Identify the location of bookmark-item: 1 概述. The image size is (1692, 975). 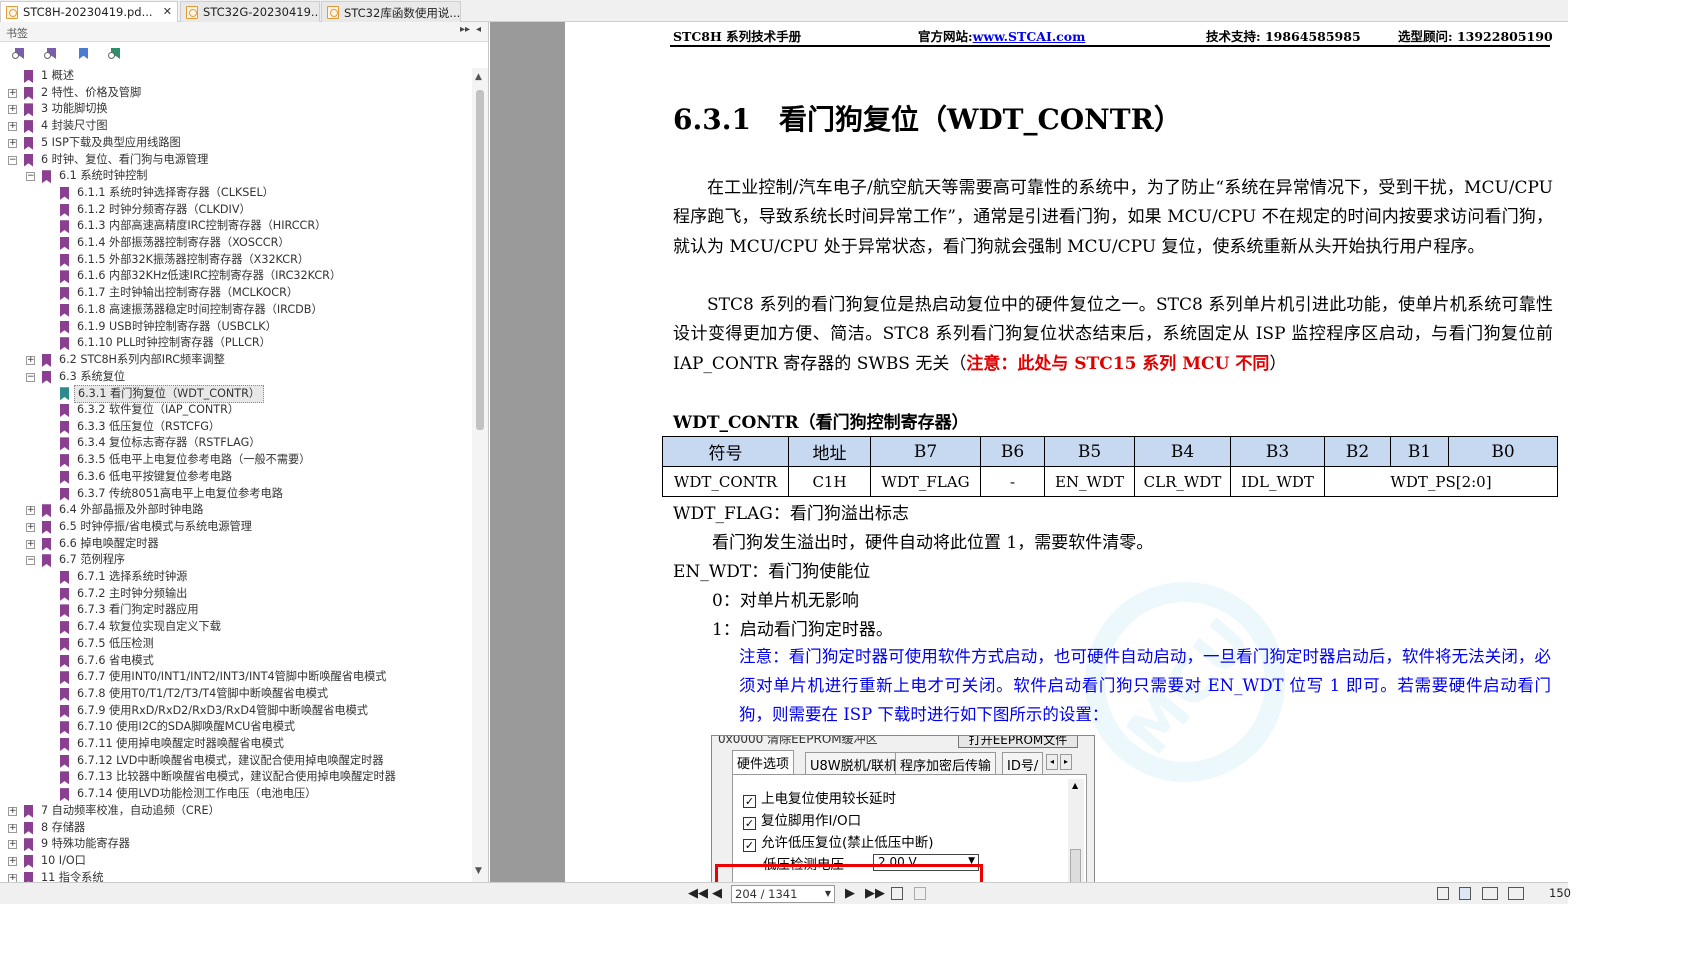
(235, 76).